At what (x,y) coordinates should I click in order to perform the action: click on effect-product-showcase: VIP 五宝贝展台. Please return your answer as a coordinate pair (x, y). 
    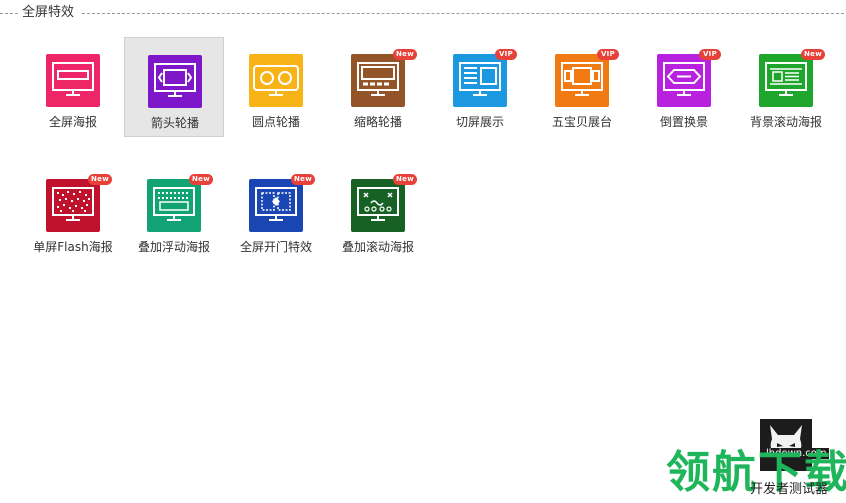
    Looking at the image, I should click on (582, 87).